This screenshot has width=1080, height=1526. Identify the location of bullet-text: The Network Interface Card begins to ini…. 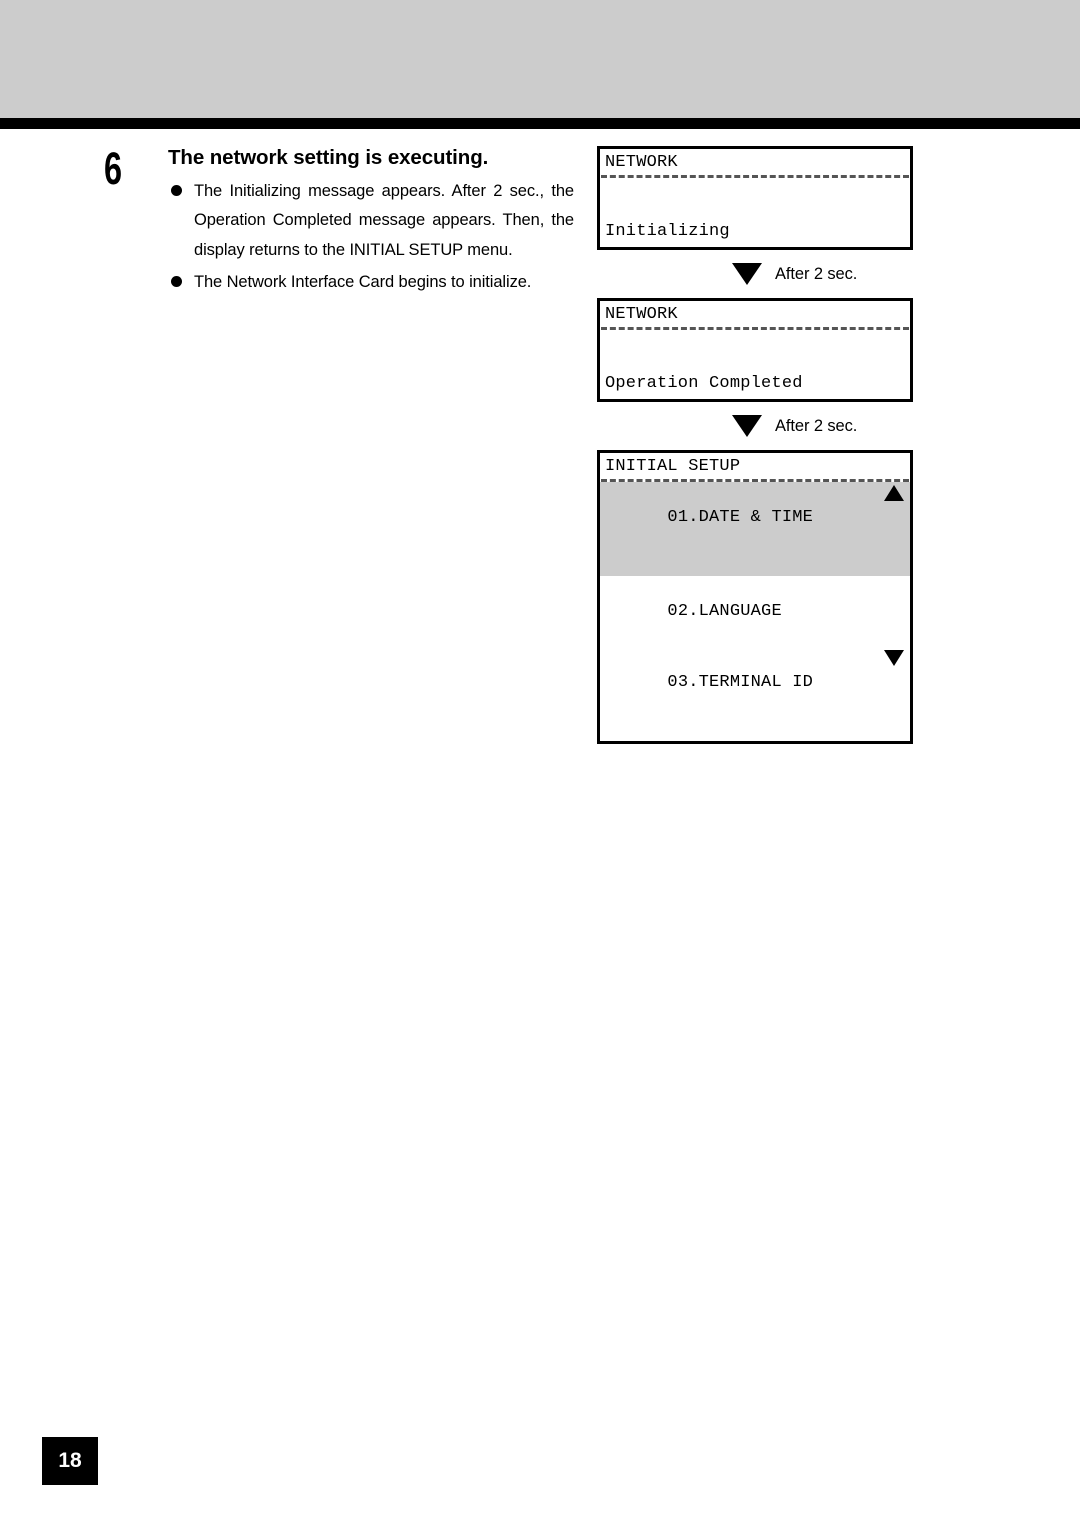
(363, 281).